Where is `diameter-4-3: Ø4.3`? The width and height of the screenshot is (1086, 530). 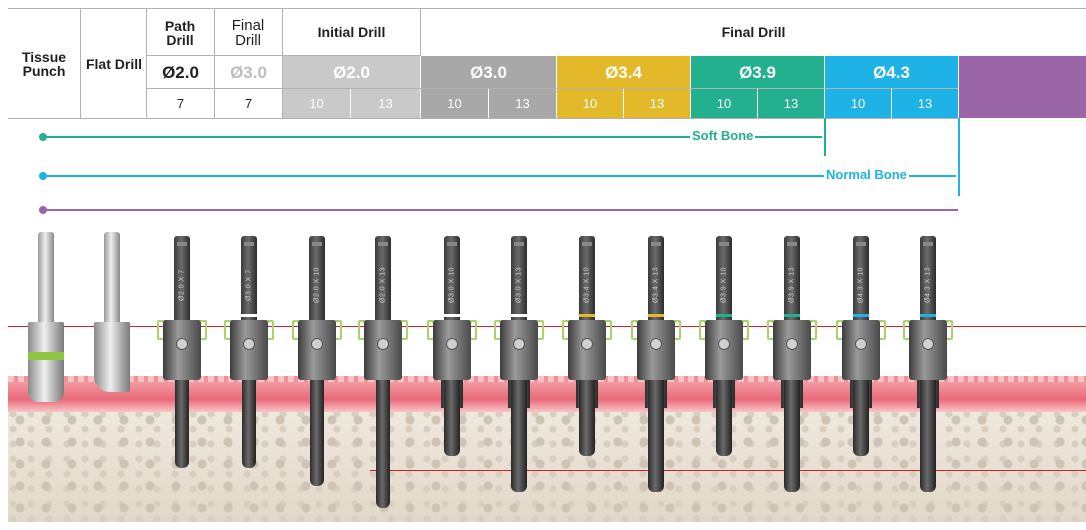 diameter-4-3: Ø4.3 is located at coordinates (891, 72).